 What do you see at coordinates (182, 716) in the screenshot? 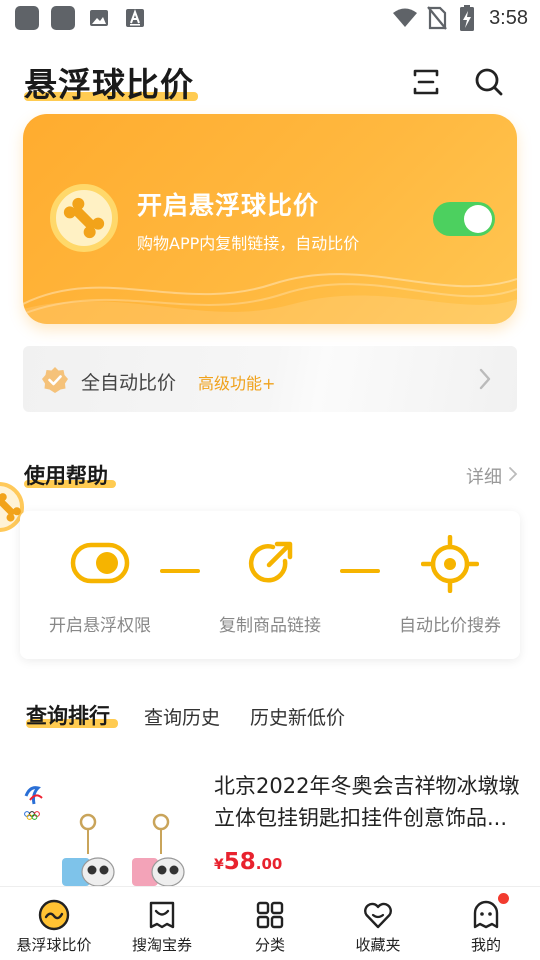
I see `tab-query-history: 查询历史` at bounding box center [182, 716].